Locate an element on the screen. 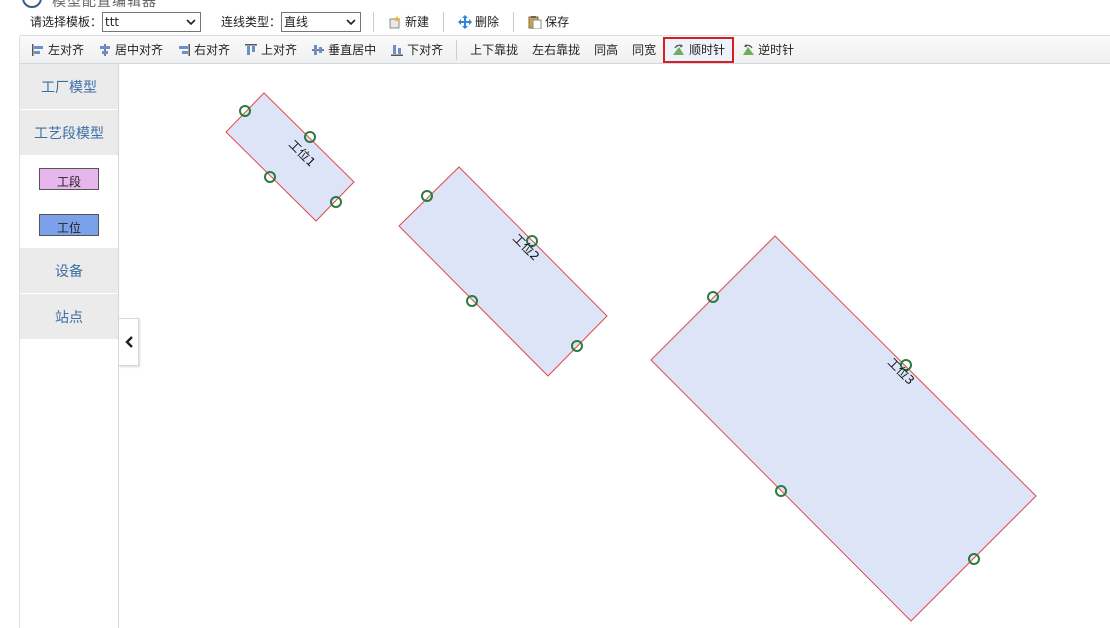 The image size is (1110, 628). rotate-counterclockwise-icon is located at coordinates (749, 49).